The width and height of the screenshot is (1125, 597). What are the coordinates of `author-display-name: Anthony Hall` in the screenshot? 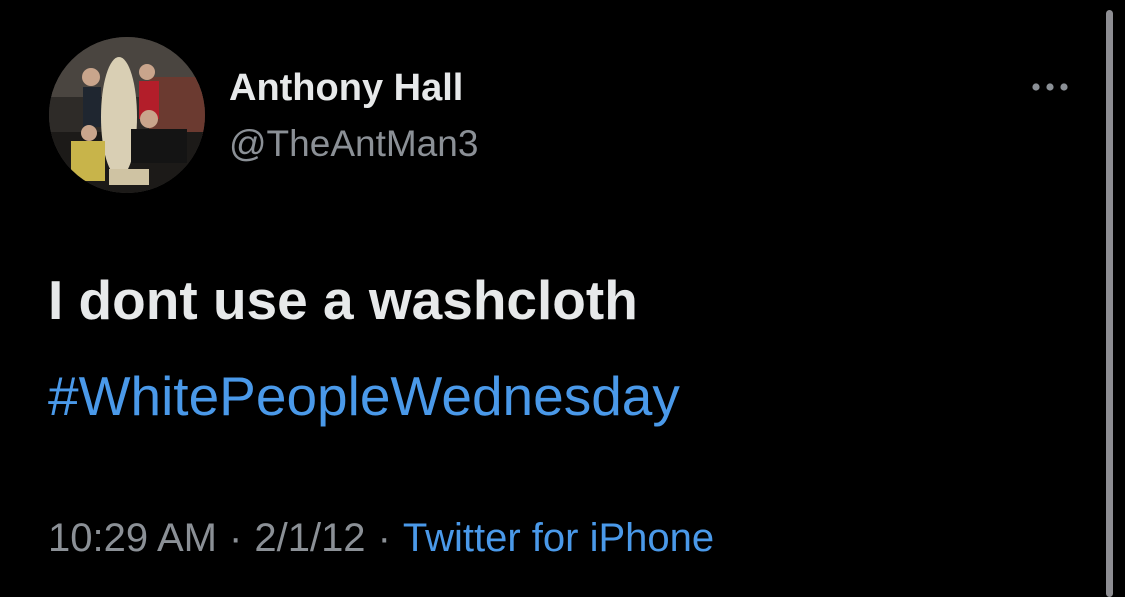 It's located at (346, 88).